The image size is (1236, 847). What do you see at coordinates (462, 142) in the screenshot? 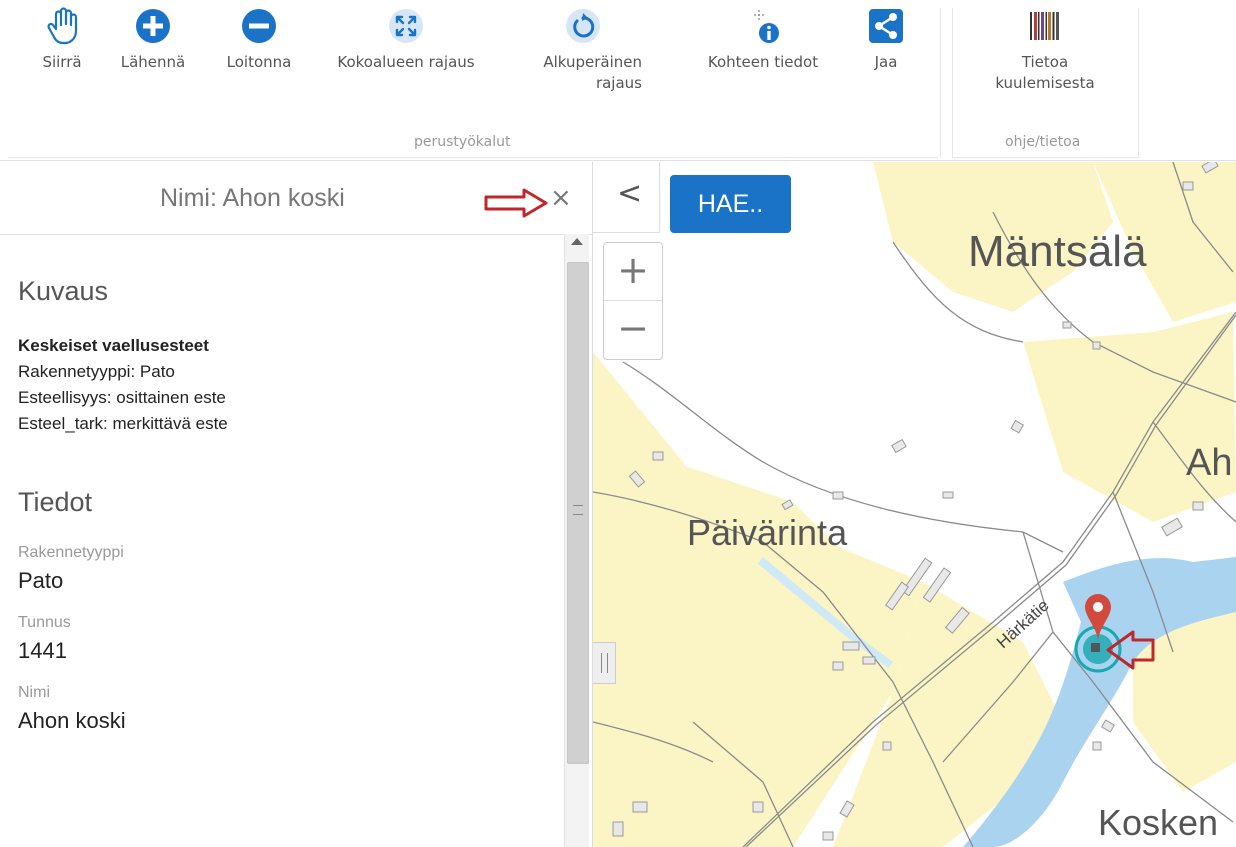
I see `group-label-basic-tools: perustyökalut` at bounding box center [462, 142].